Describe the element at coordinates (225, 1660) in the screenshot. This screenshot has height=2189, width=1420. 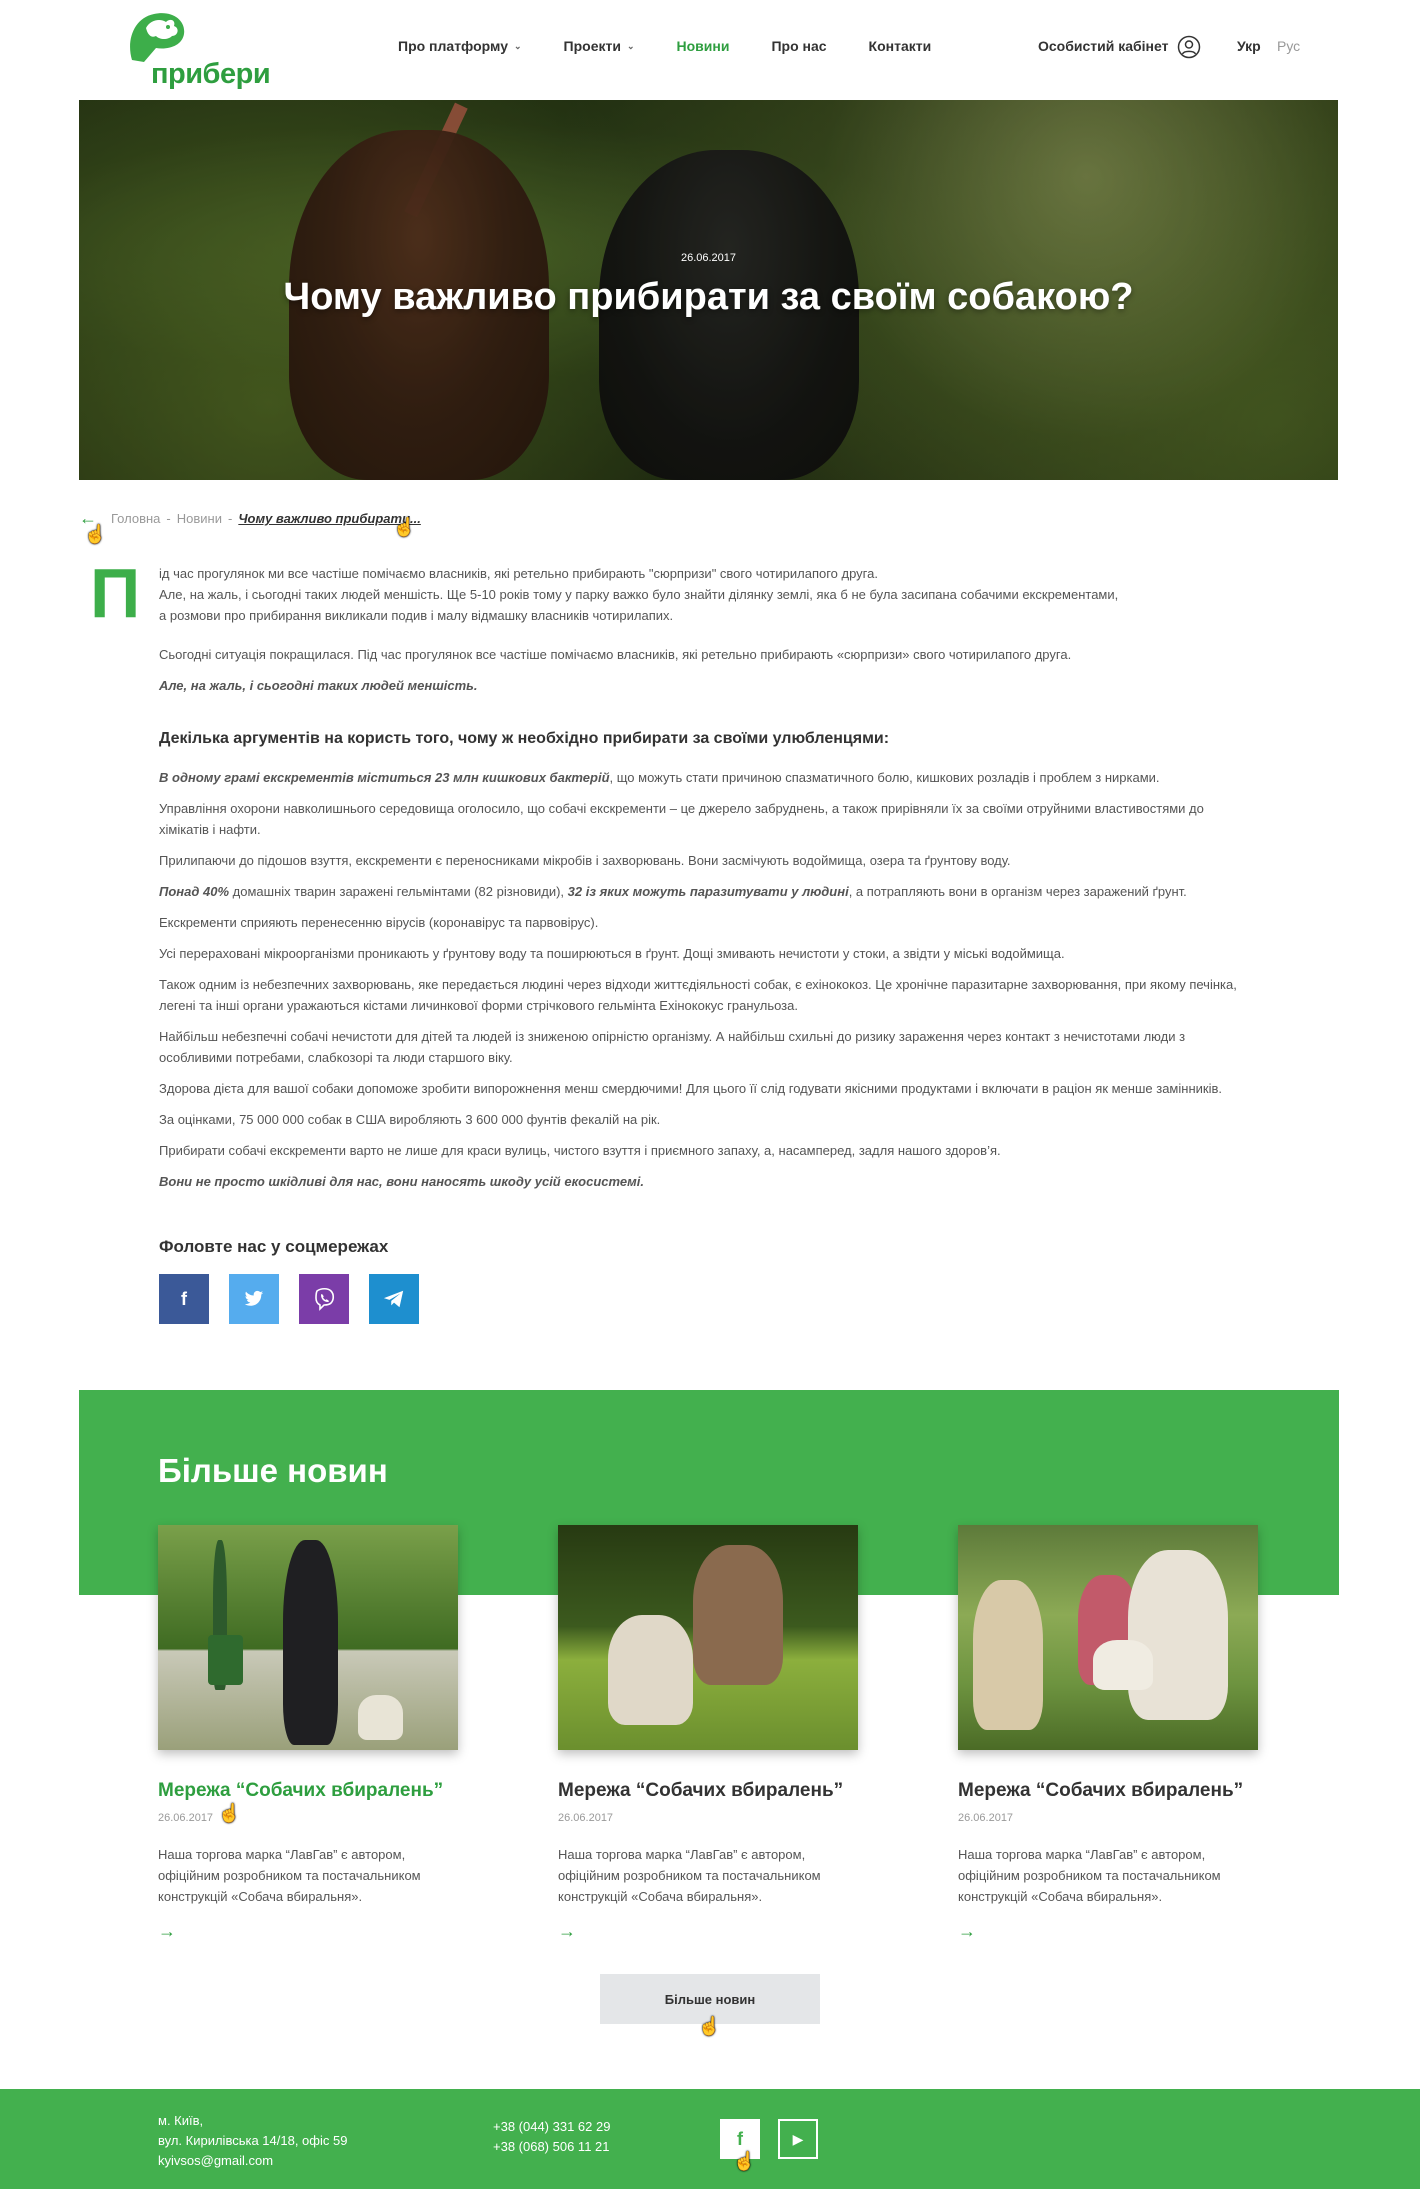
I see `dog-toilet-bin` at that location.